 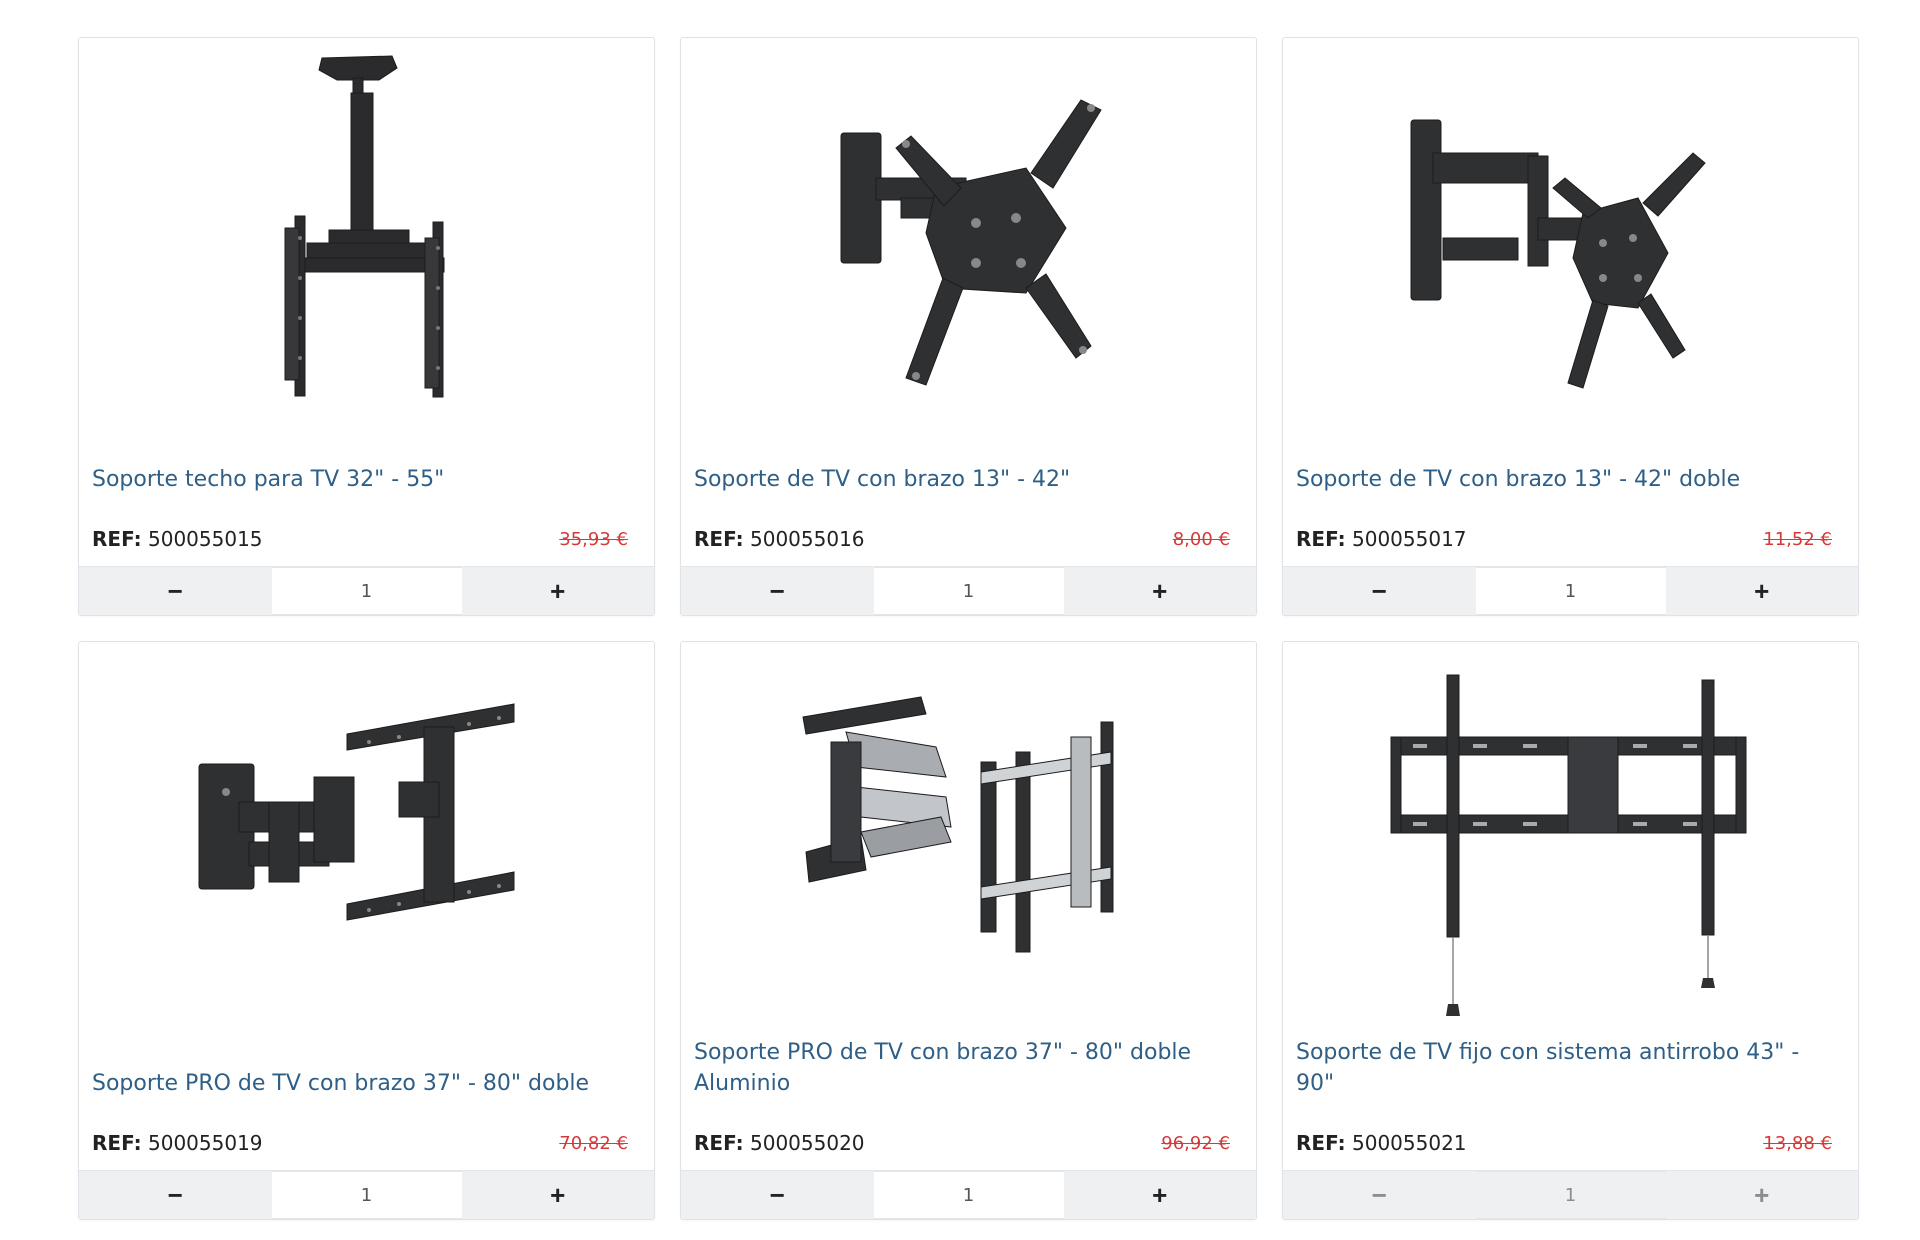 I want to click on ref-value: 500055016, so click(x=807, y=539).